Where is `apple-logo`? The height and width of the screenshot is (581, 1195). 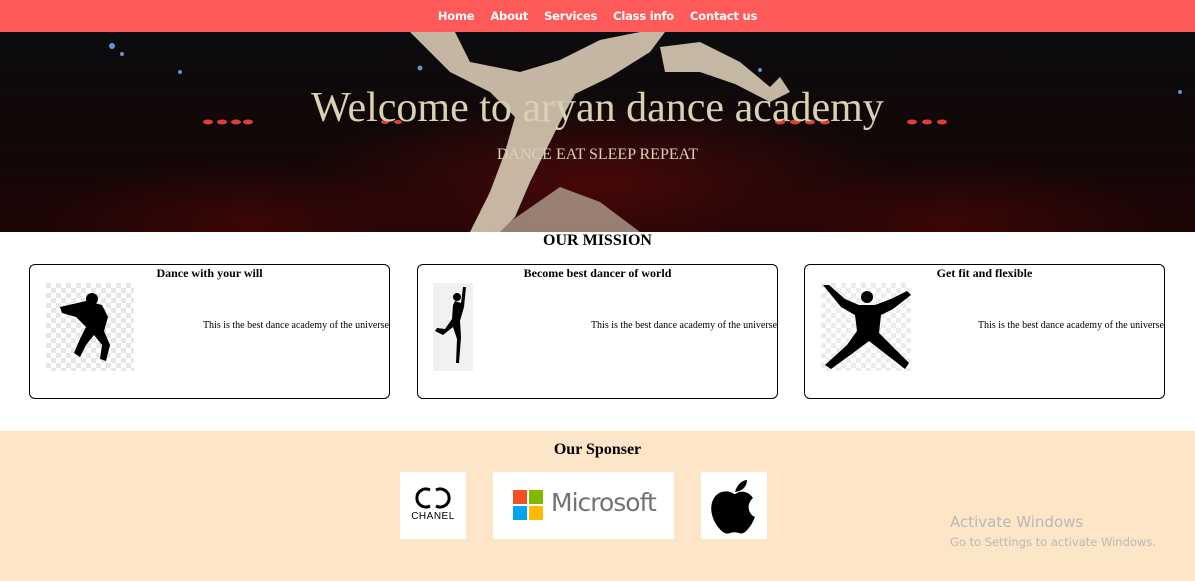
apple-logo is located at coordinates (734, 505).